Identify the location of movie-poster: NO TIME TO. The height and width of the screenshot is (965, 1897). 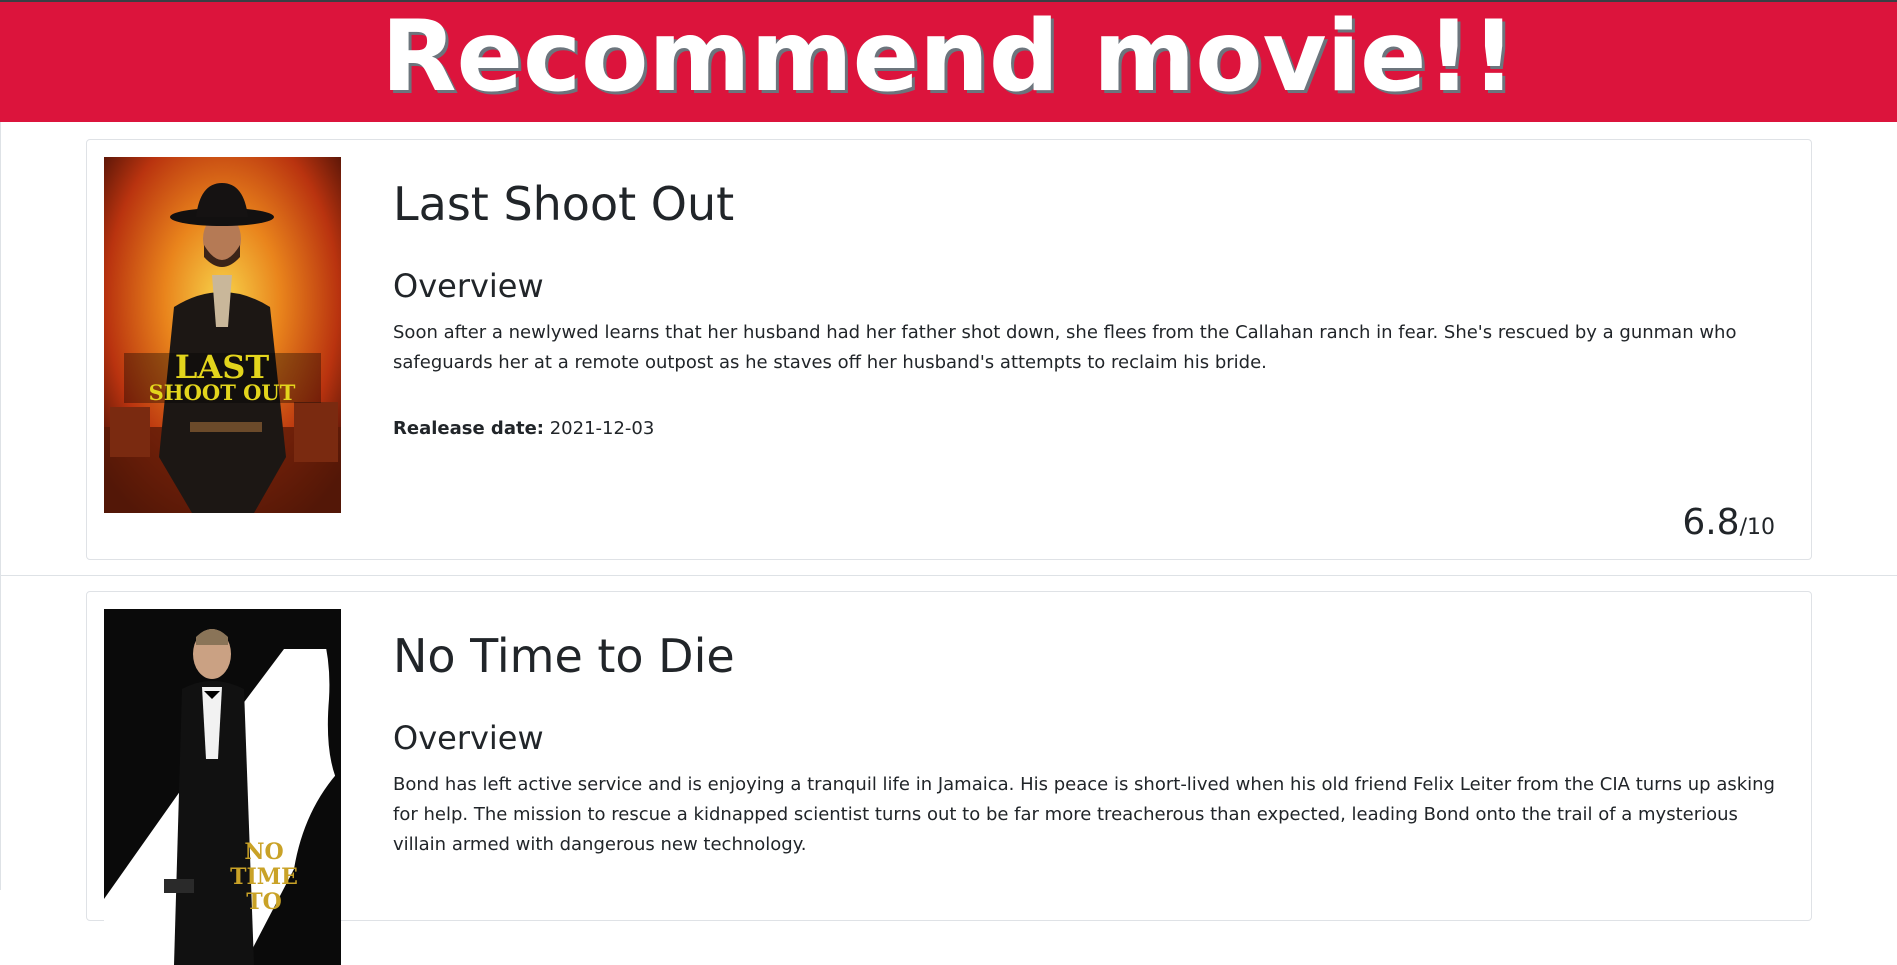
(222, 787).